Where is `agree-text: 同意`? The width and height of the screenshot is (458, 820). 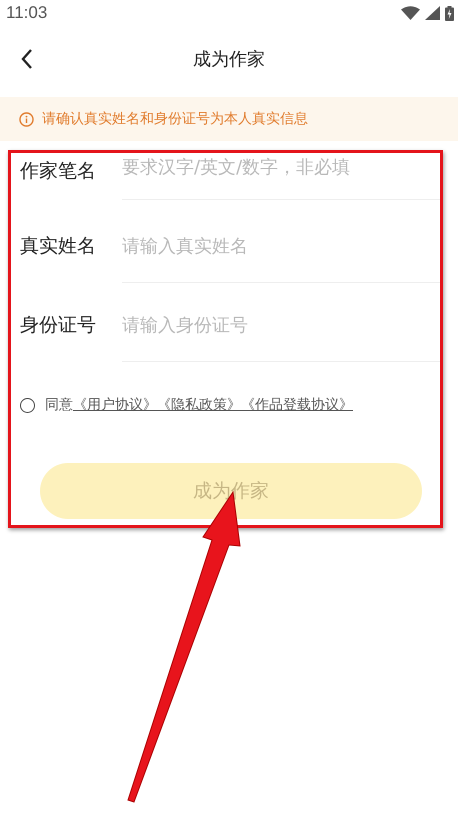
agree-text: 同意 is located at coordinates (59, 405).